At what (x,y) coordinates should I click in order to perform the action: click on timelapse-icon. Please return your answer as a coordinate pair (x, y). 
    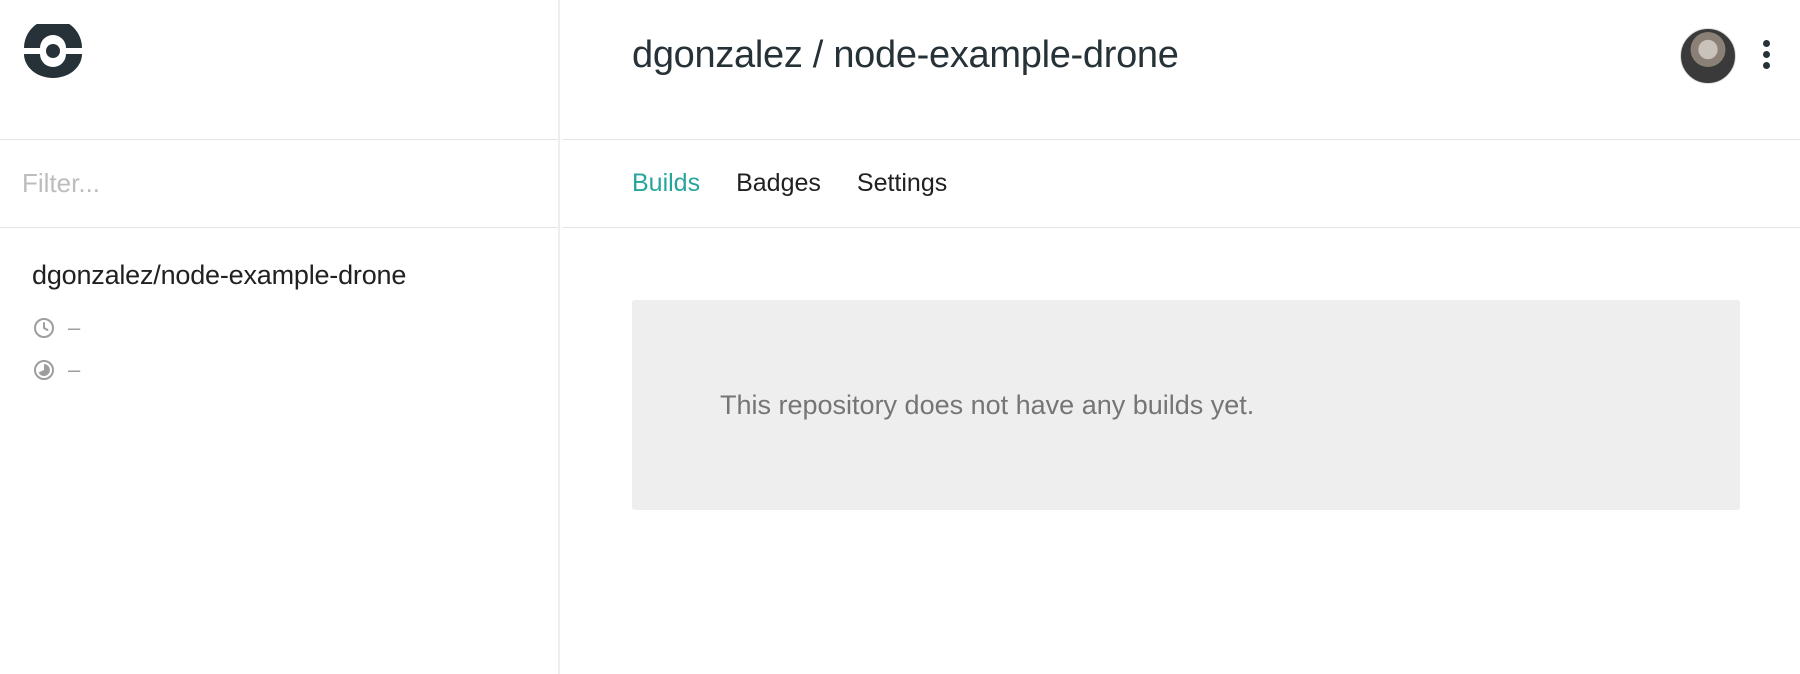
    Looking at the image, I should click on (44, 370).